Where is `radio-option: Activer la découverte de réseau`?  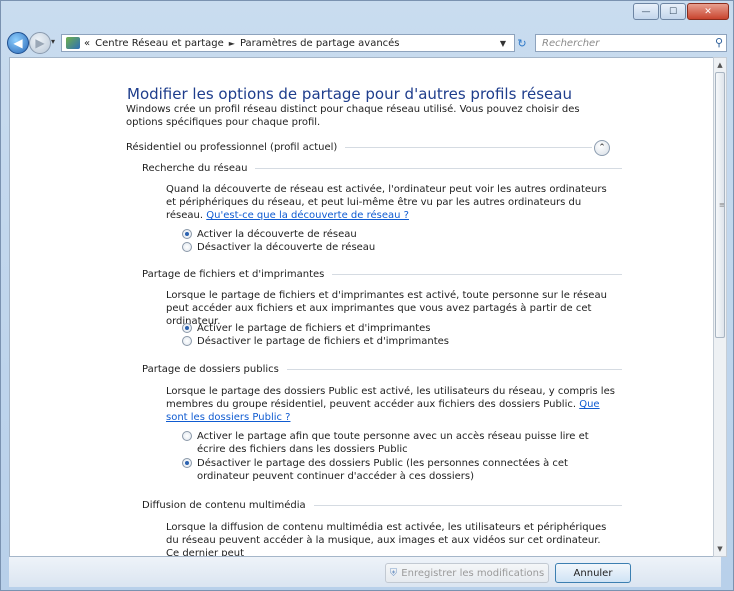 radio-option: Activer la découverte de réseau is located at coordinates (269, 234).